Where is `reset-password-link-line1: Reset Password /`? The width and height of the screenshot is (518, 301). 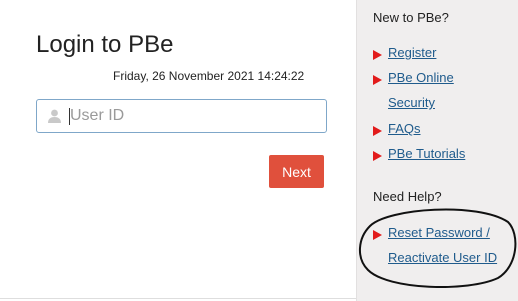 reset-password-link-line1: Reset Password / is located at coordinates (439, 232).